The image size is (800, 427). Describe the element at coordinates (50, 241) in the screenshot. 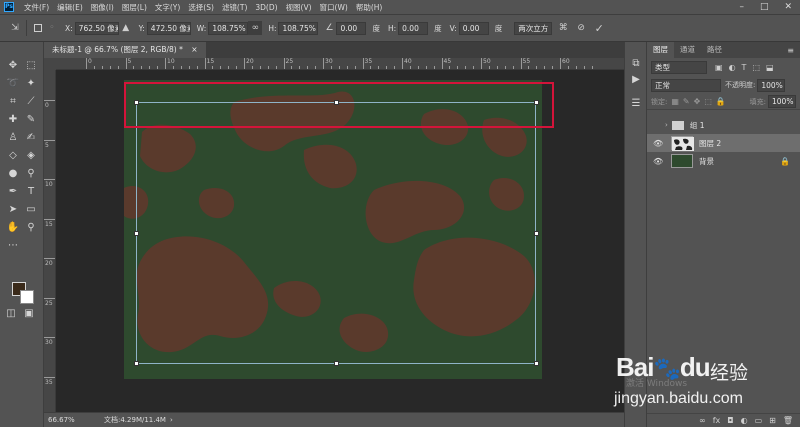

I see `vertical-ruler: 0510152025303540` at that location.